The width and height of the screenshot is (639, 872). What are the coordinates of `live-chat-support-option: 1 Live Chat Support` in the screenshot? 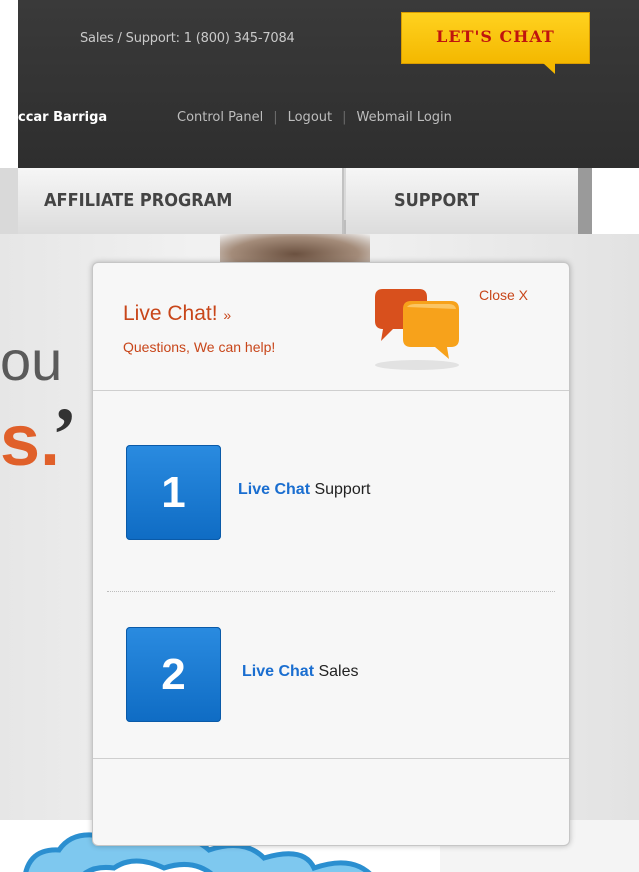 It's located at (326, 493).